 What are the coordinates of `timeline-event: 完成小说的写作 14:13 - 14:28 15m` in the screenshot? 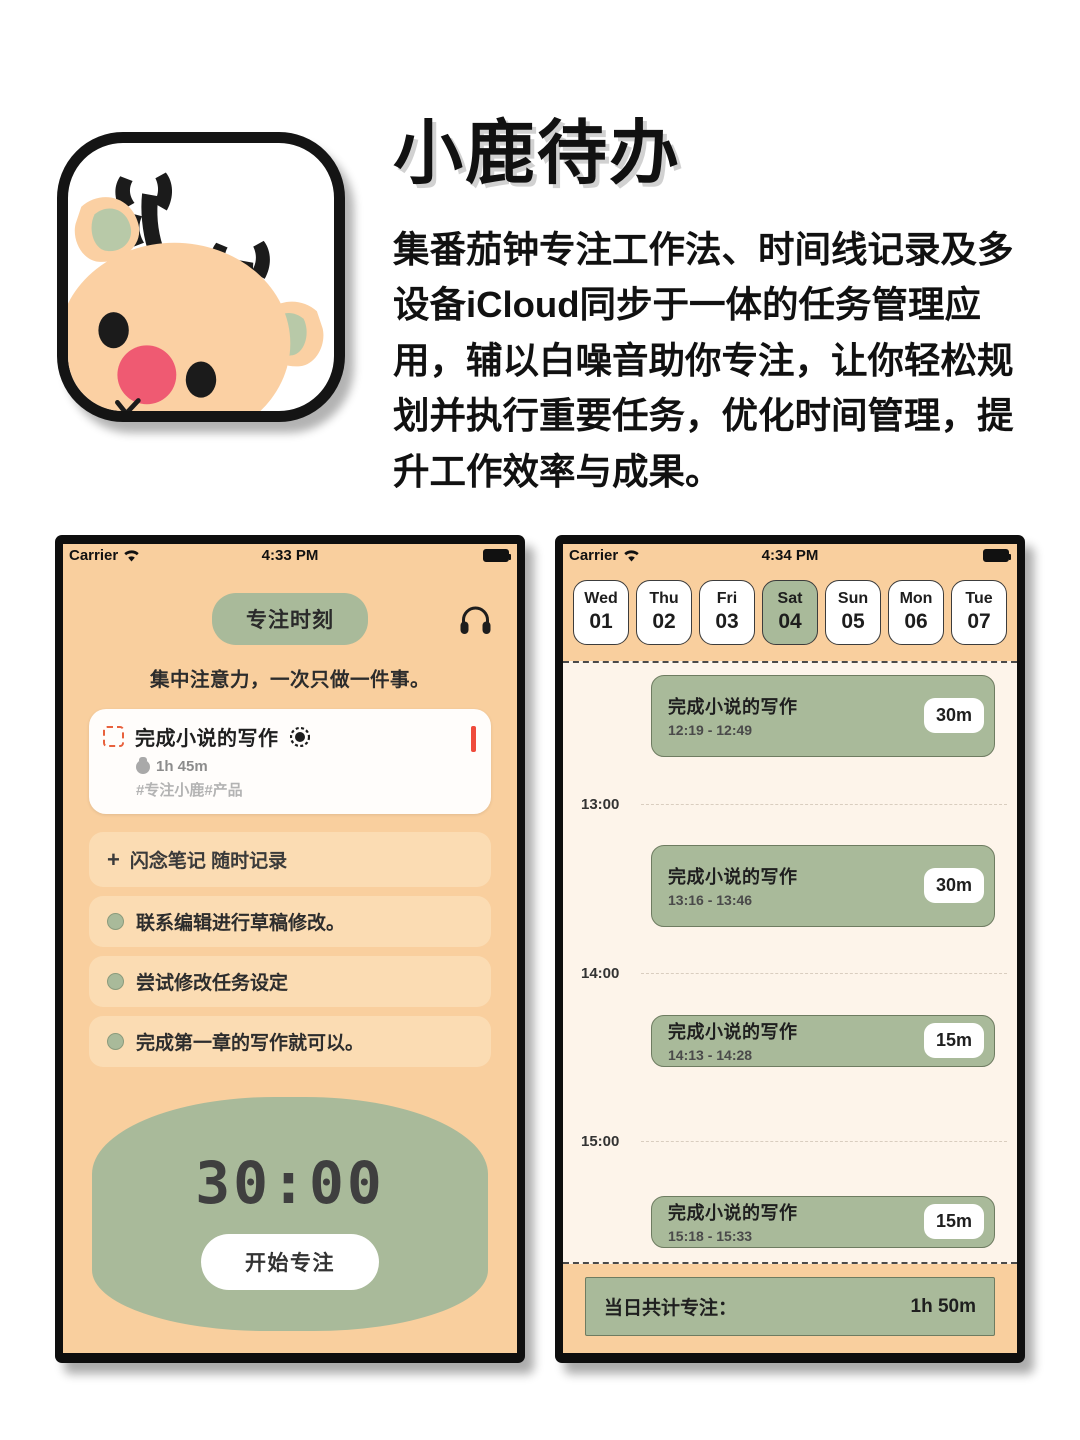 It's located at (823, 1040).